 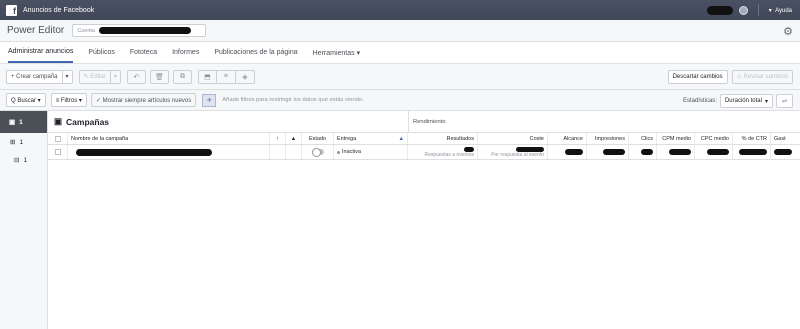 I want to click on create-dropdown-button: ▾, so click(x=67, y=76).